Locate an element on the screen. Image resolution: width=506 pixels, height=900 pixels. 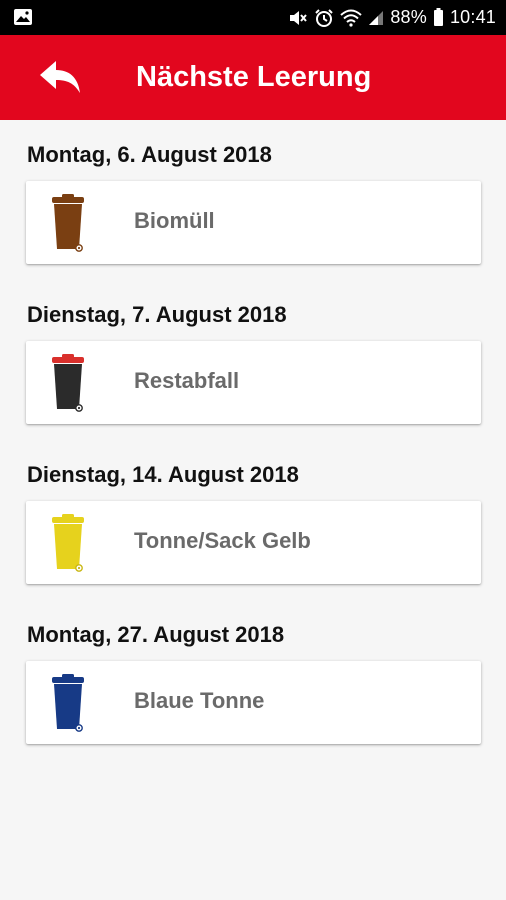
brown-bin-icon is located at coordinates (68, 223).